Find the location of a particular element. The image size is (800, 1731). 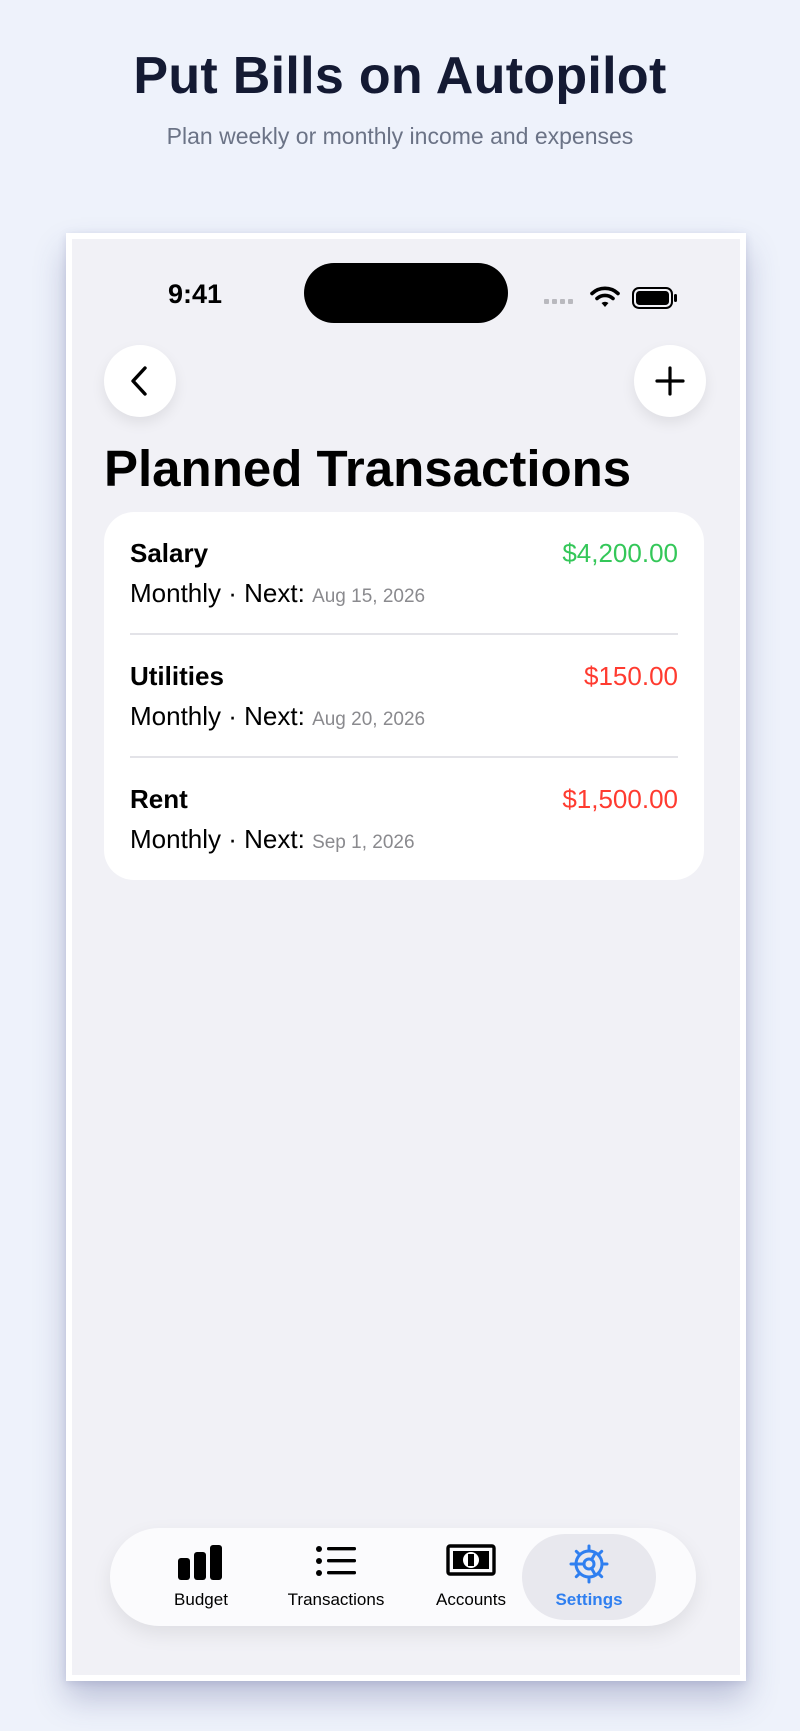

bar-chart-icon is located at coordinates (200, 1562).